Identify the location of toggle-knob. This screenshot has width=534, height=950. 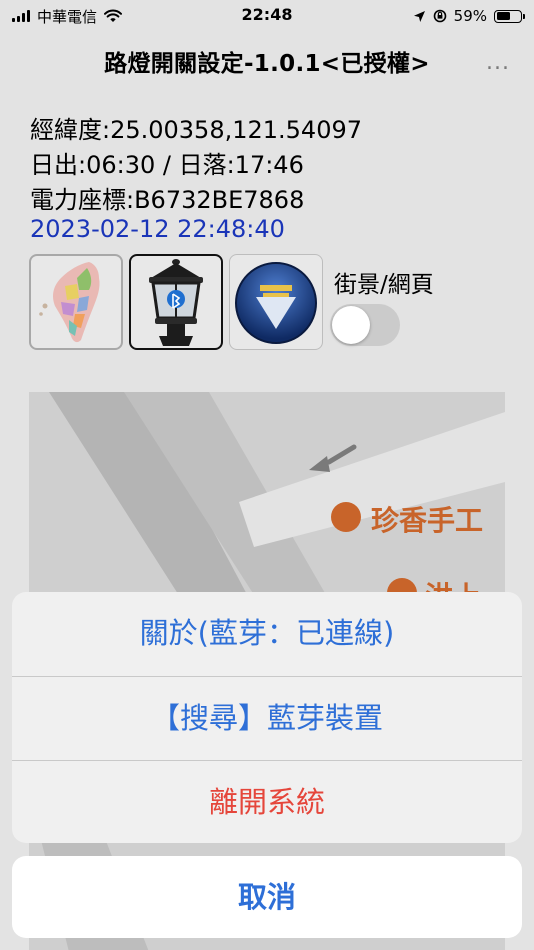
(351, 325).